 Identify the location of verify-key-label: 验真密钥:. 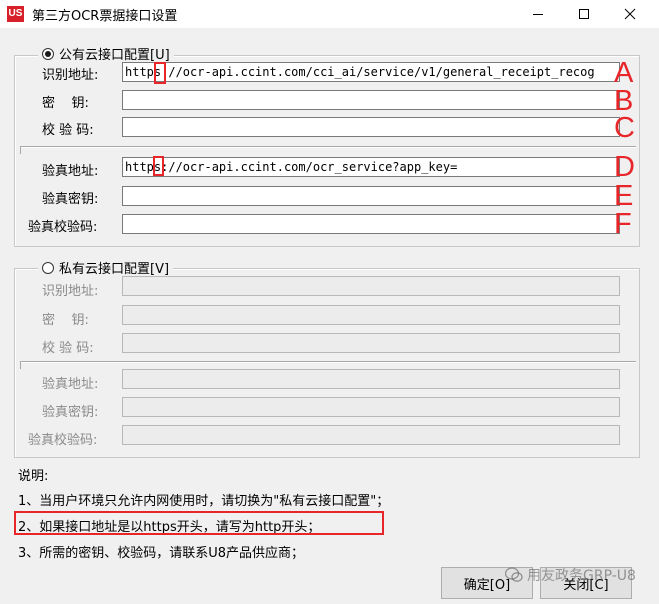
(70, 199).